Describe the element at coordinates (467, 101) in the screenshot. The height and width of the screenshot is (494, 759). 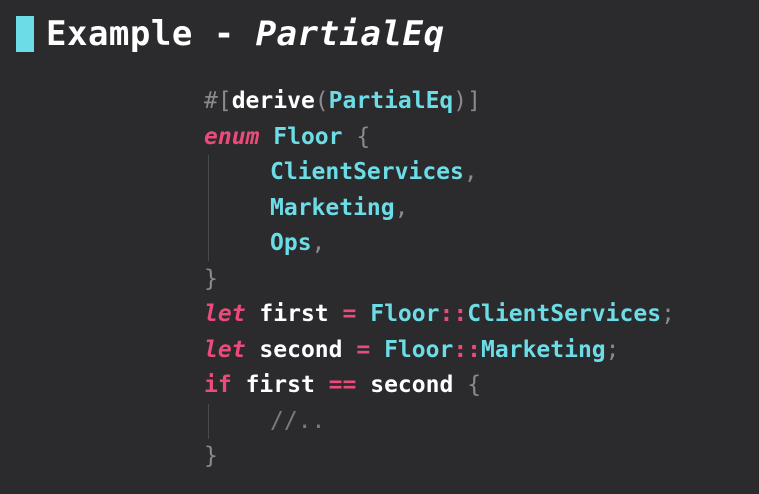
I see `attr-close: )]` at that location.